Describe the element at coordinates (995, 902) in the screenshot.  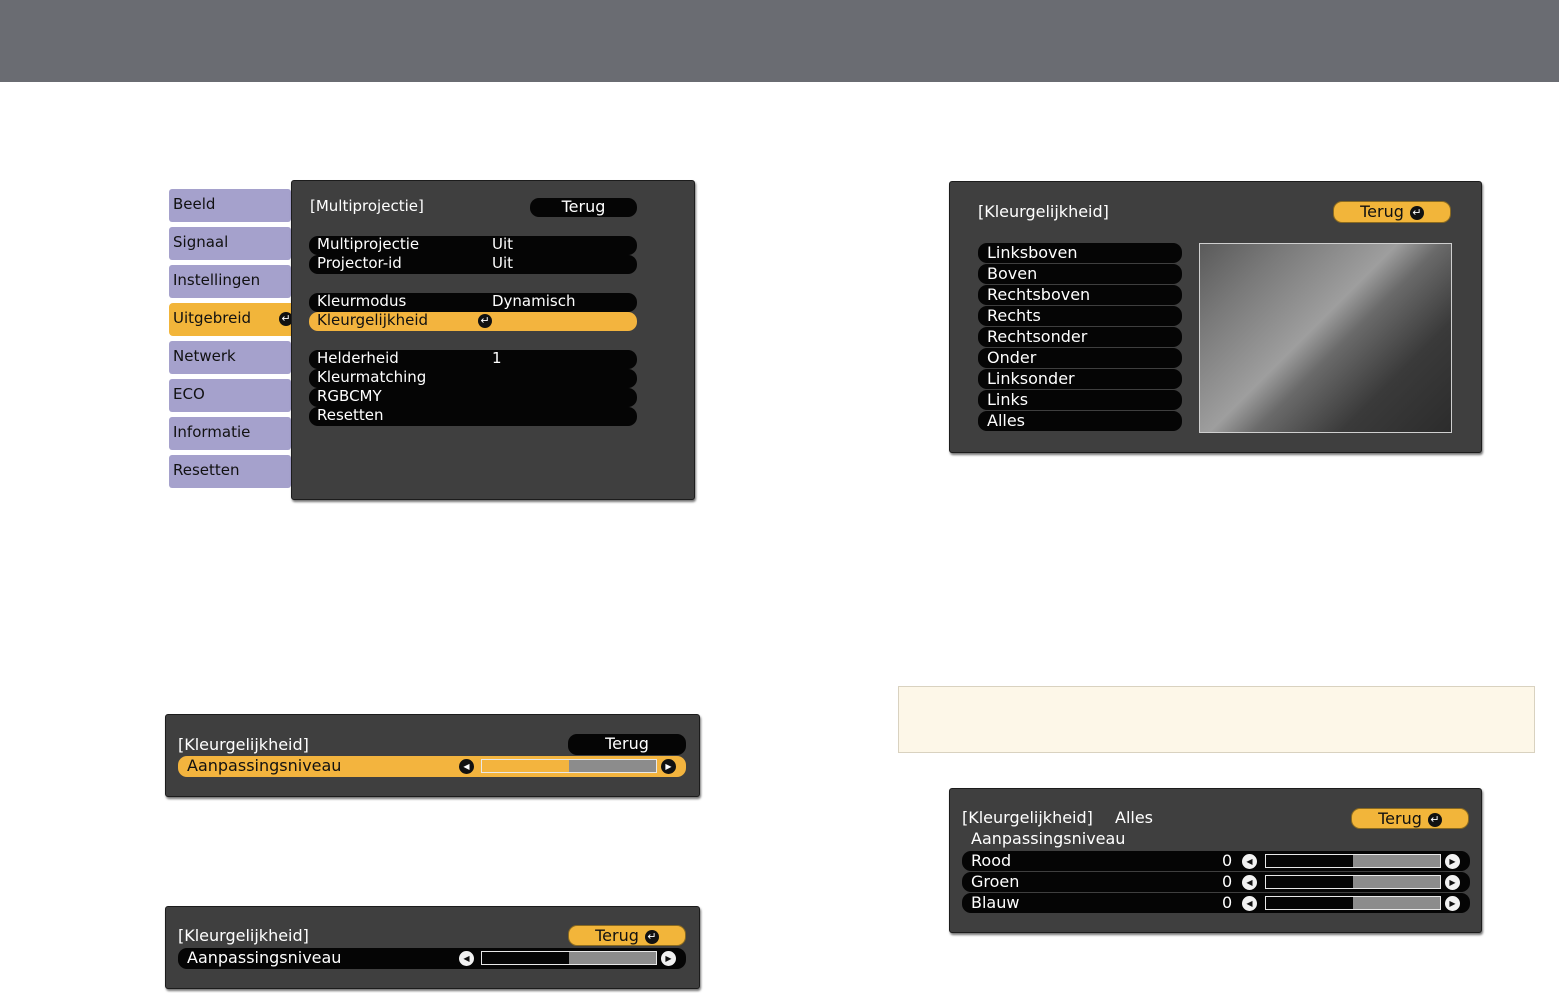
I see `rgb-row-label: Blauw` at that location.